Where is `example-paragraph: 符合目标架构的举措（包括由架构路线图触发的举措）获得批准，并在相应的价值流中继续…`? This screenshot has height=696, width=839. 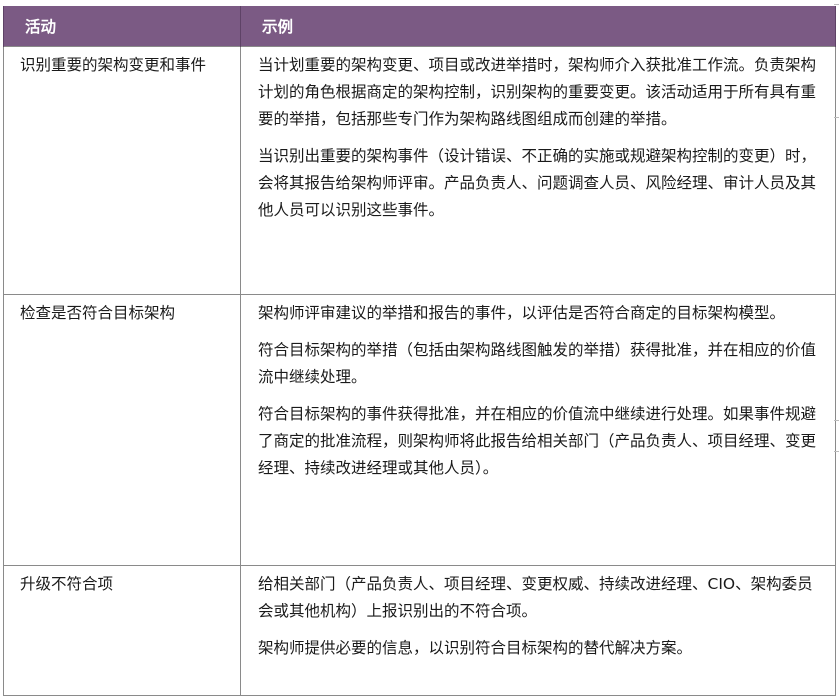
example-paragraph: 符合目标架构的举措（包括由架构路线图触发的举措）获得批准，并在相应的价值流中继续… is located at coordinates (537, 363).